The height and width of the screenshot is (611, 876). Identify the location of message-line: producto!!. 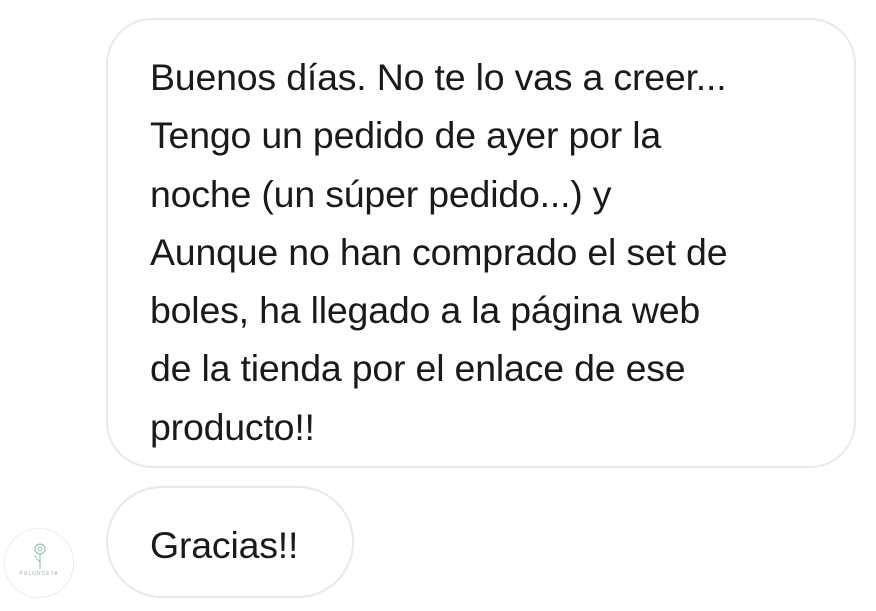
(232, 426).